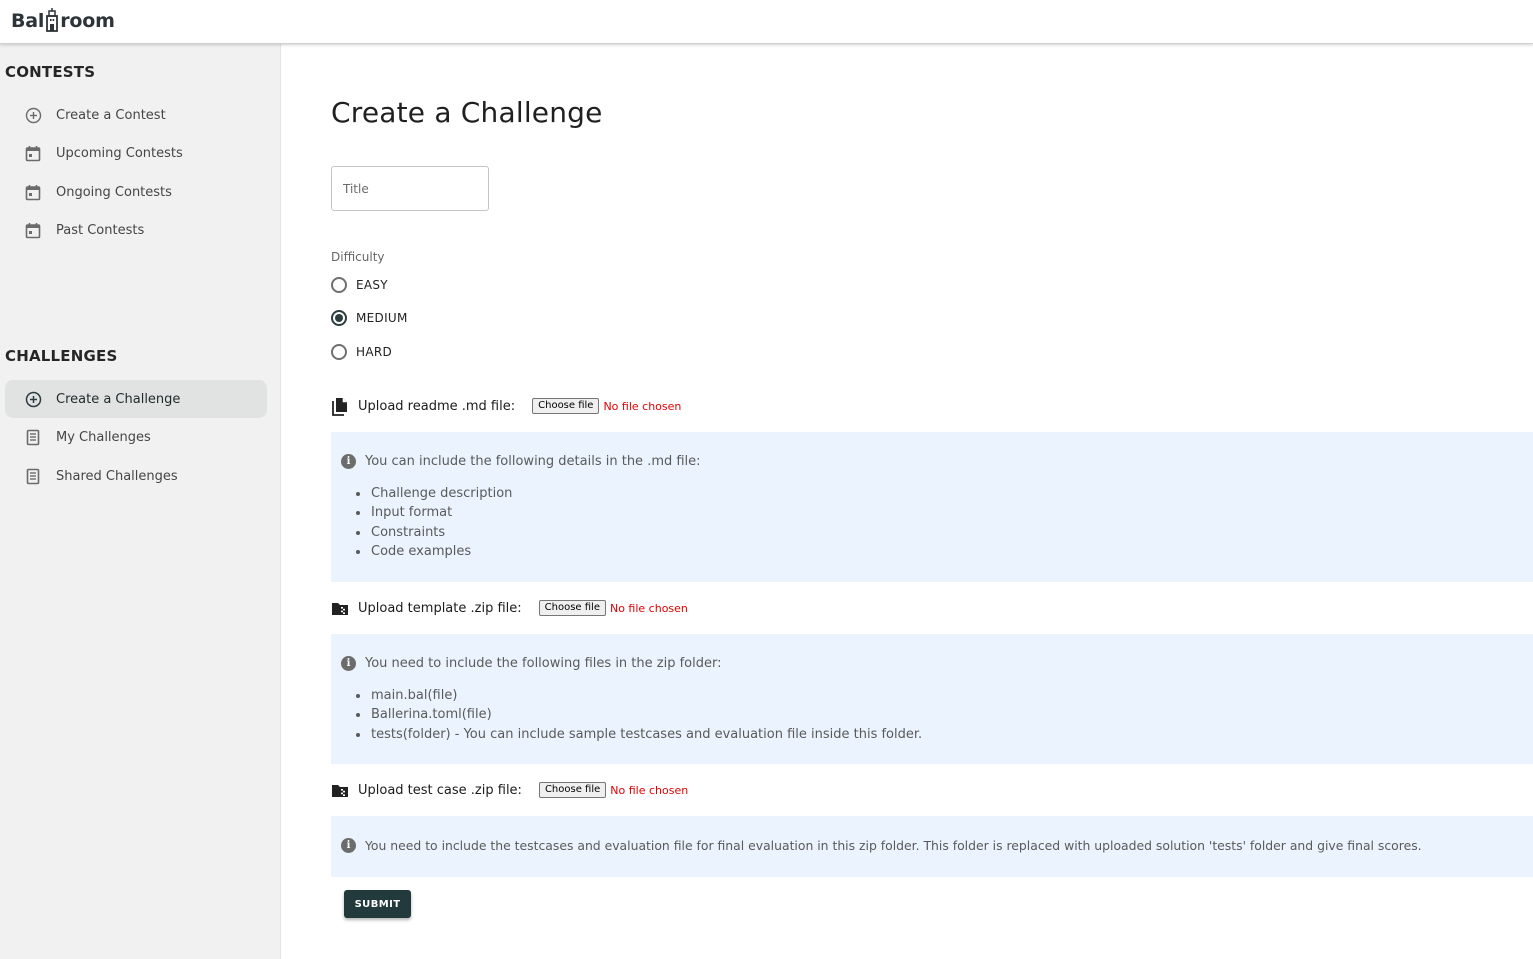 The image size is (1533, 959). I want to click on sidebar-item-my-challenges: My Challenges, so click(136, 437).